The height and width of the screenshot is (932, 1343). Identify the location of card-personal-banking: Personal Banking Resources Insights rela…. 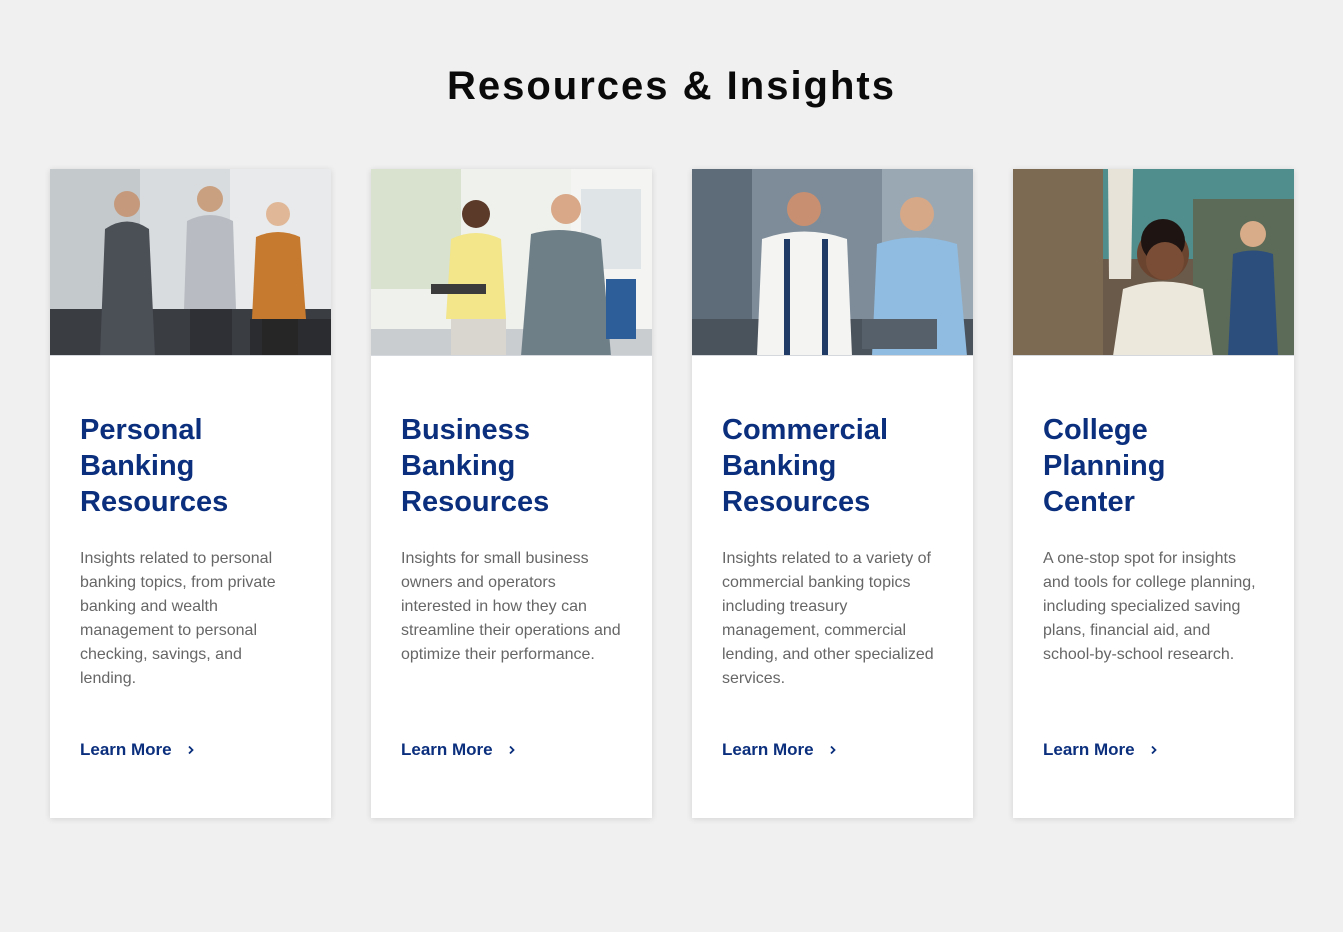
(190, 493).